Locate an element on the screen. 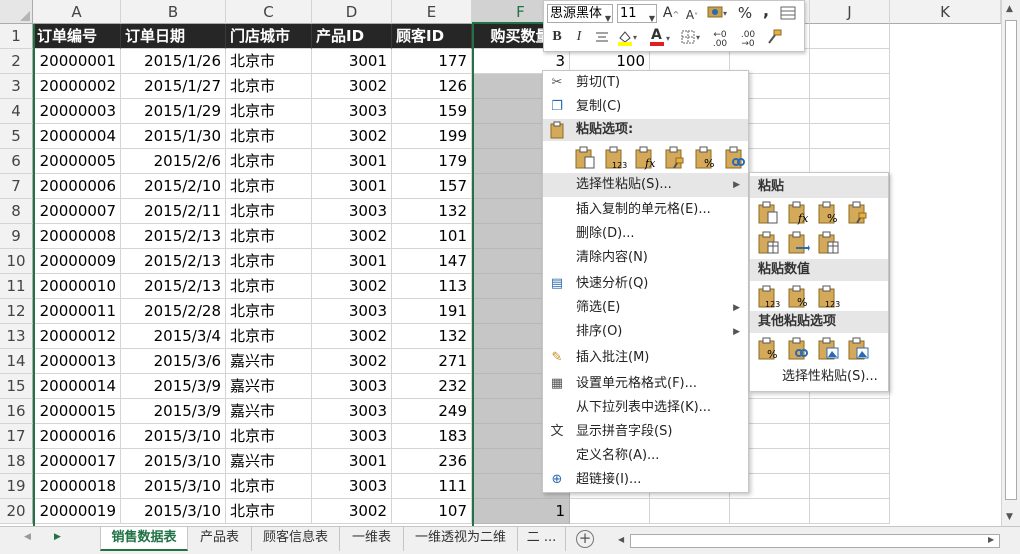  header-cell: 门店城市 is located at coordinates (269, 36).